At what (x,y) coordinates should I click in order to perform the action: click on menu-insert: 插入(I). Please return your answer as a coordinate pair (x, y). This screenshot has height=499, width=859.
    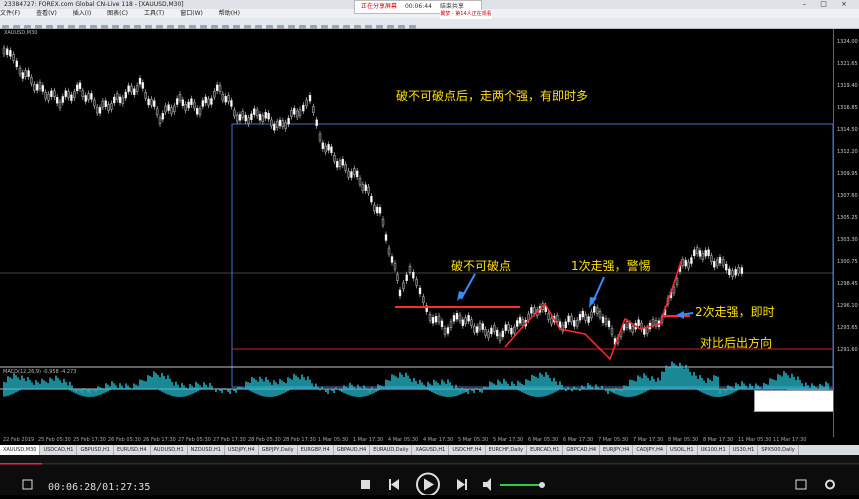
    Looking at the image, I should click on (82, 13).